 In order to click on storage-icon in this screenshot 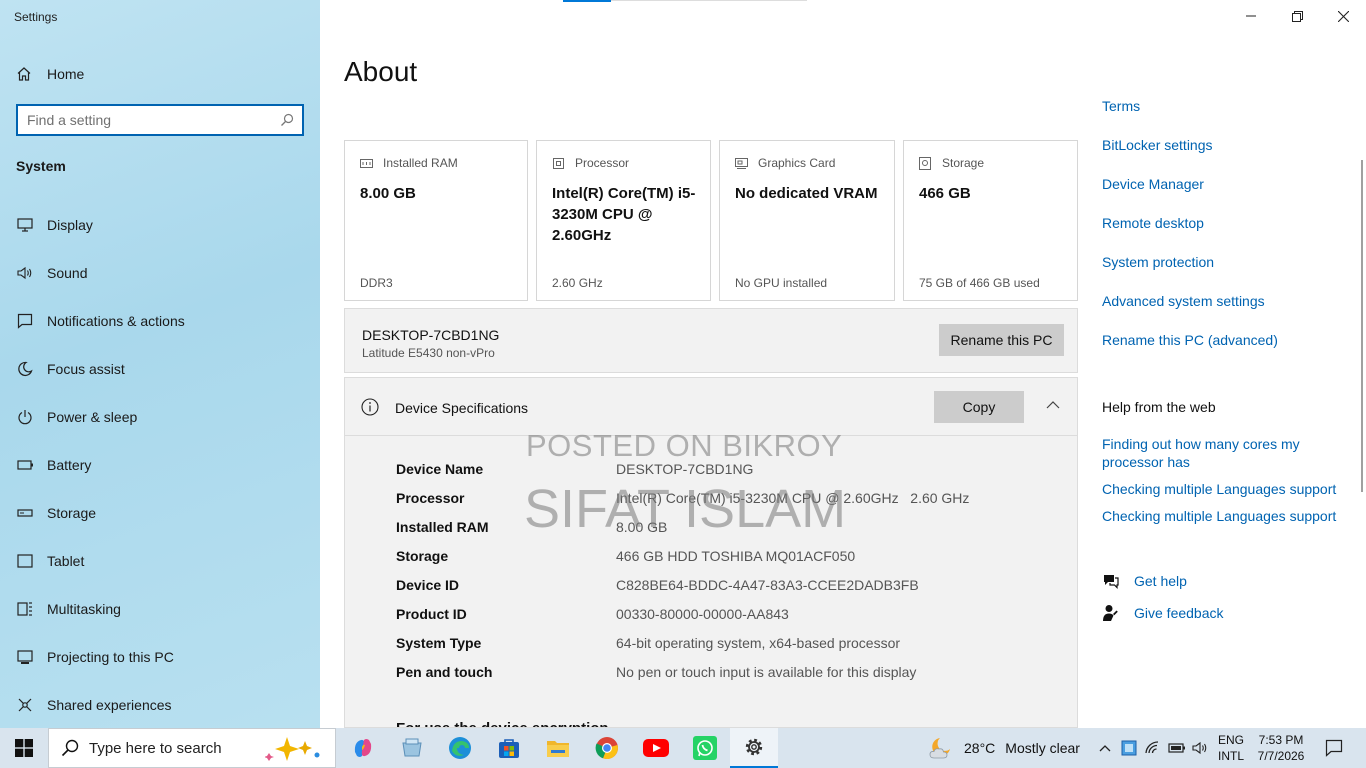, I will do `click(926, 163)`.